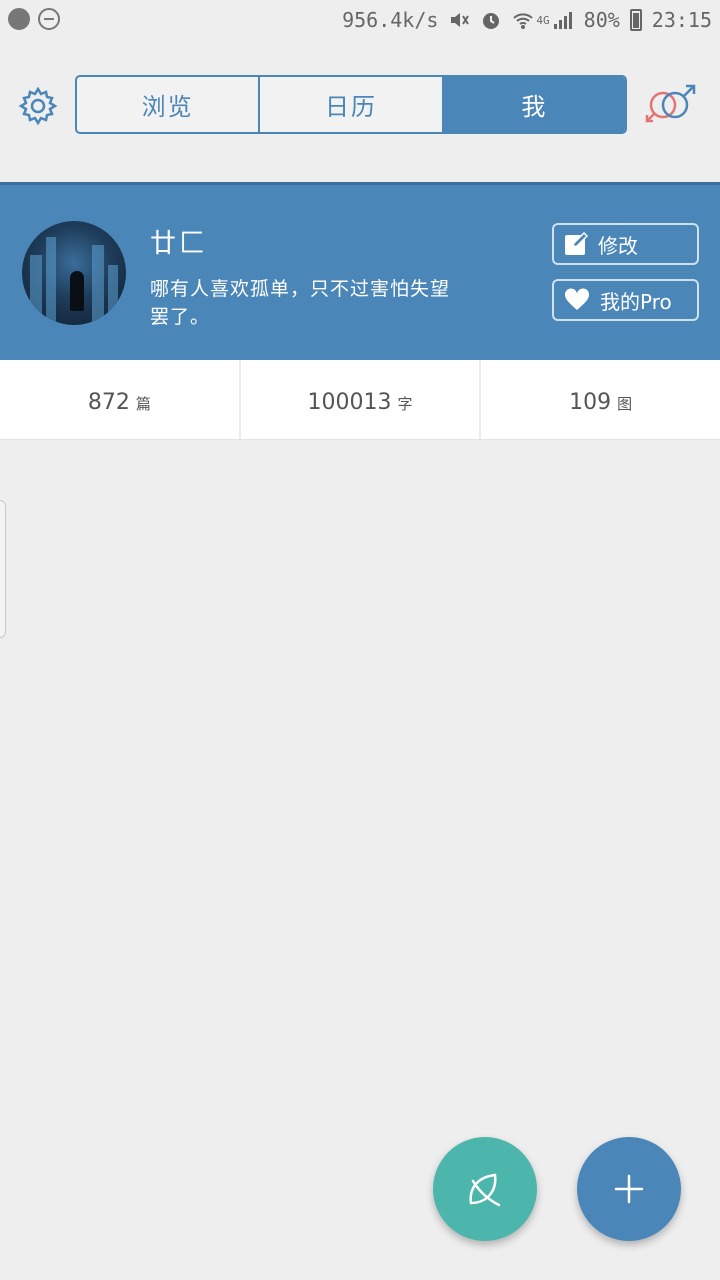  What do you see at coordinates (543, 20) in the screenshot?
I see `network-type: 4G` at bounding box center [543, 20].